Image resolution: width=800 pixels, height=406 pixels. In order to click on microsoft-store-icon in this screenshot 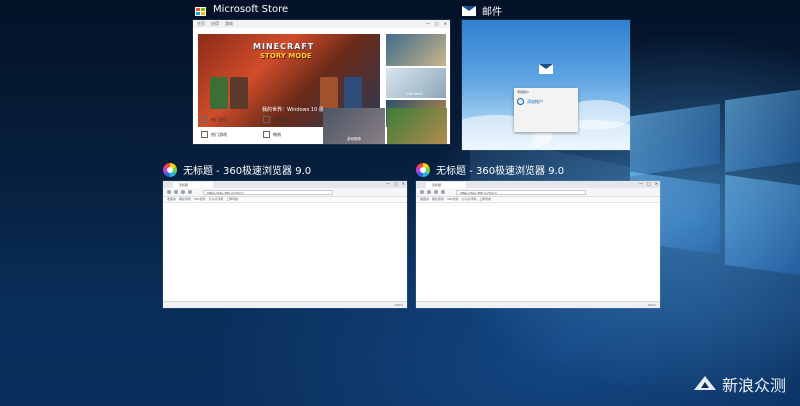, I will do `click(200, 9)`.